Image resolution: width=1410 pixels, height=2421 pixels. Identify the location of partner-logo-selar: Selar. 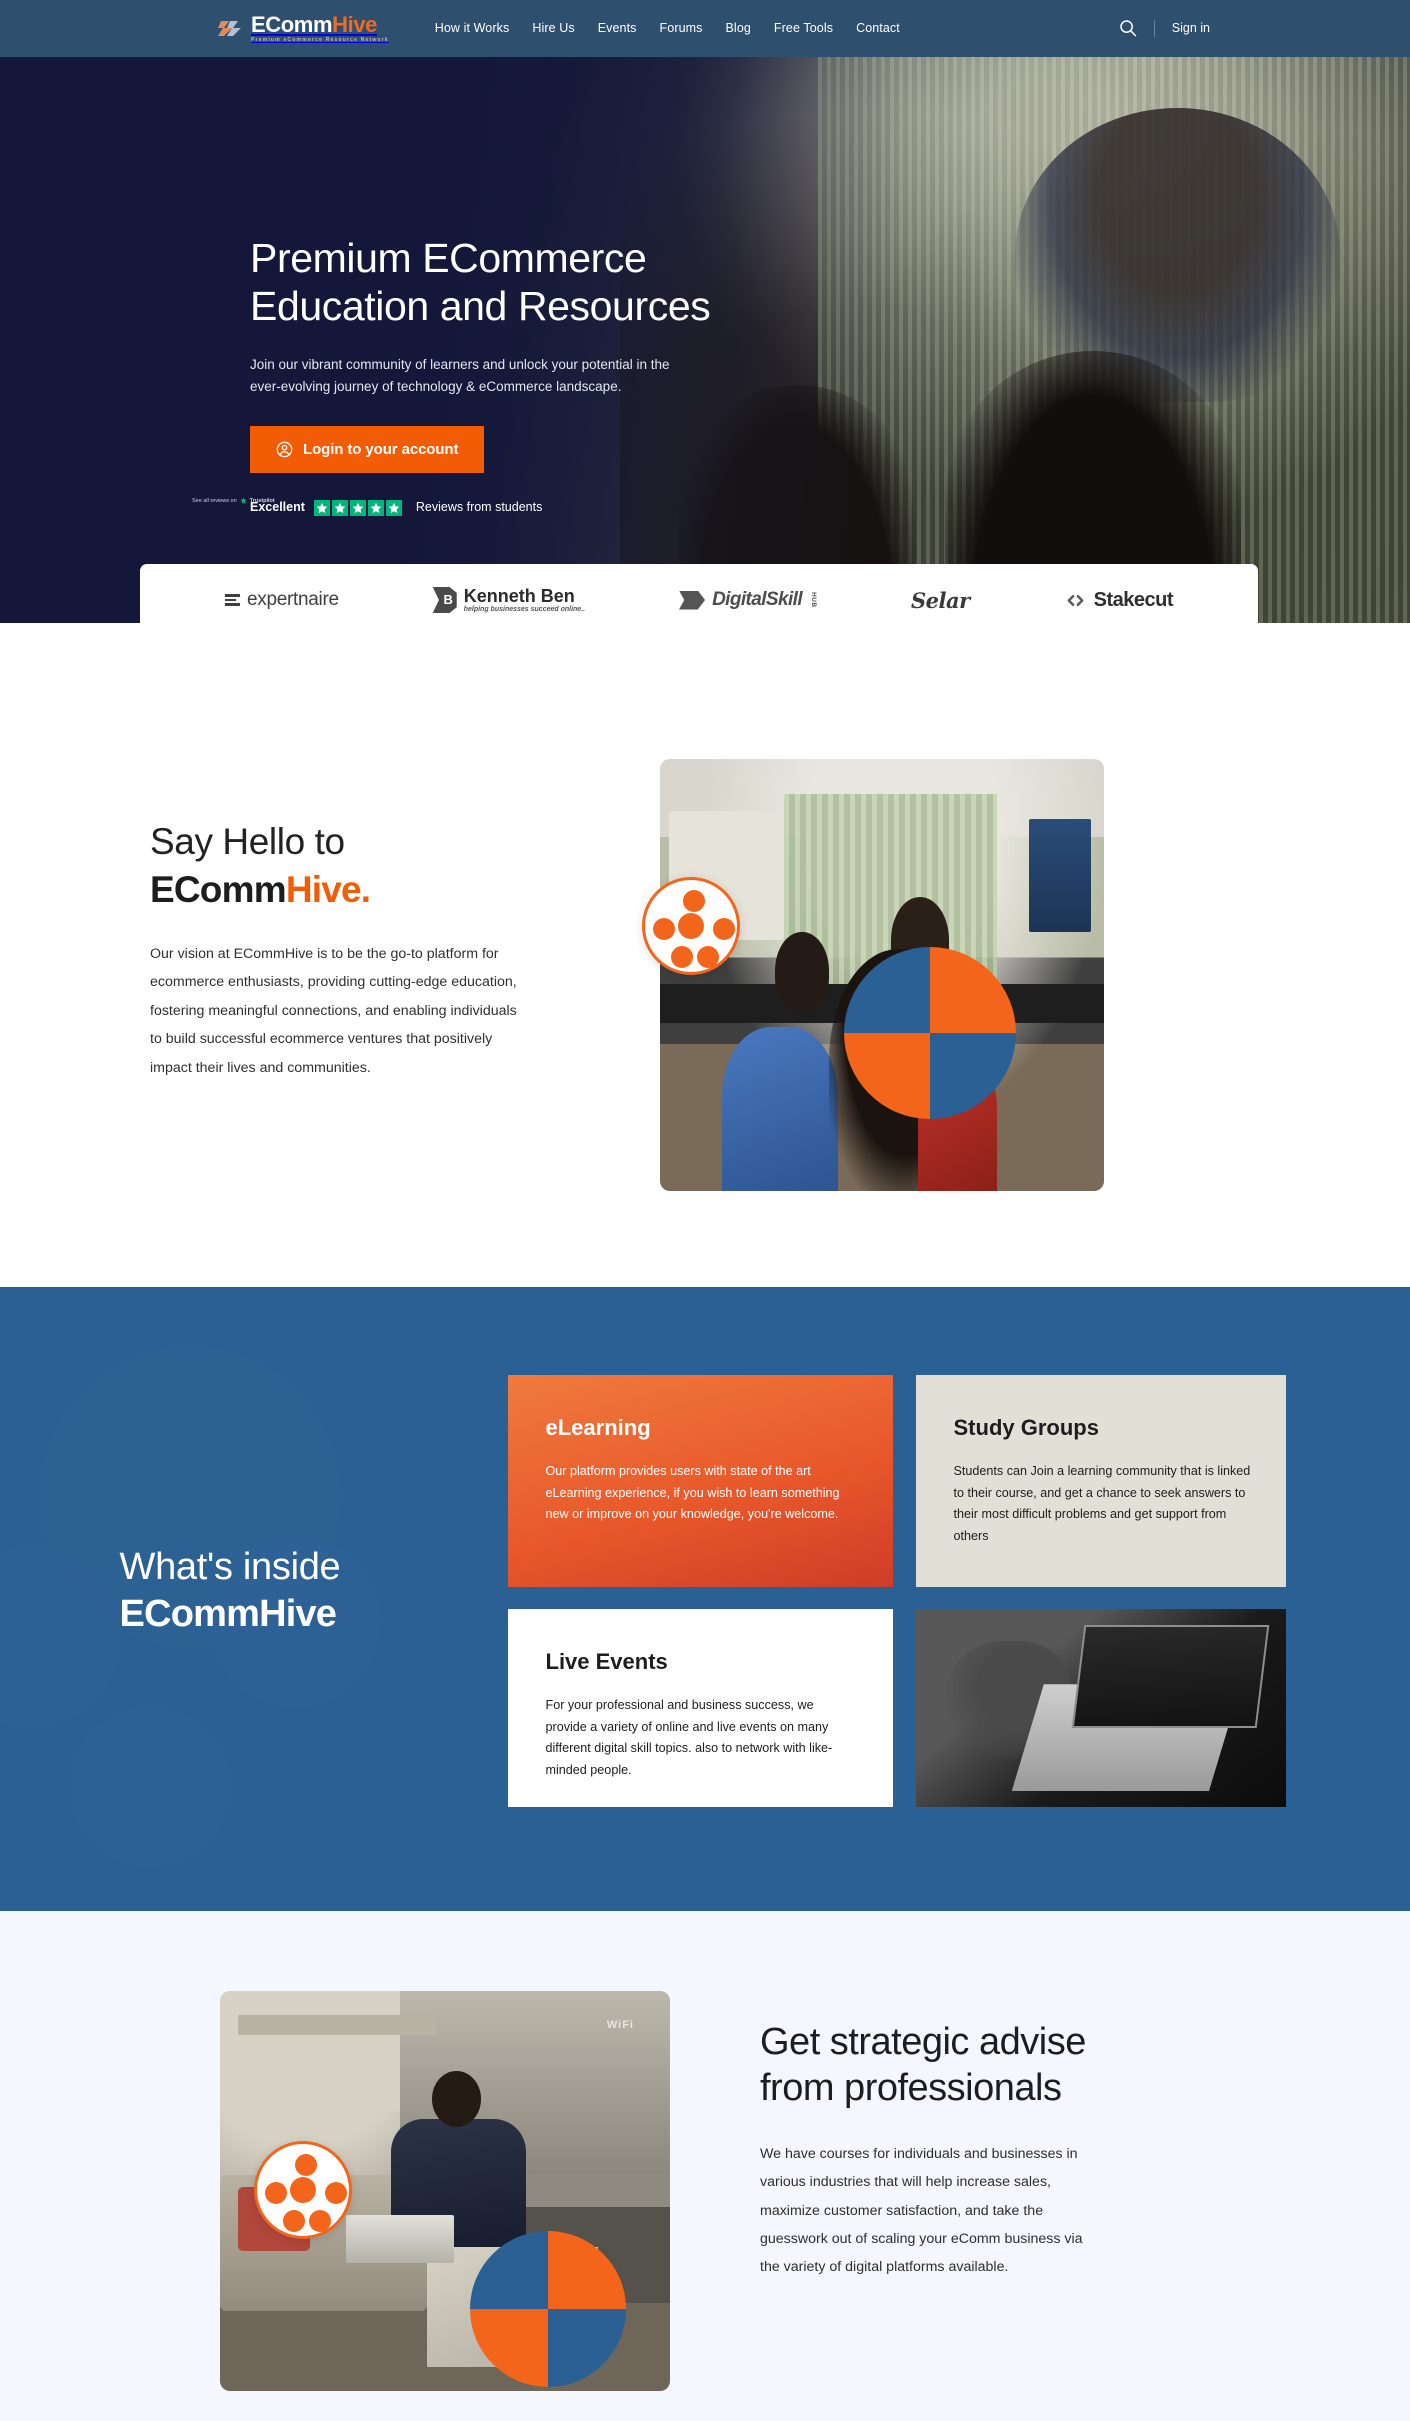
(940, 600).